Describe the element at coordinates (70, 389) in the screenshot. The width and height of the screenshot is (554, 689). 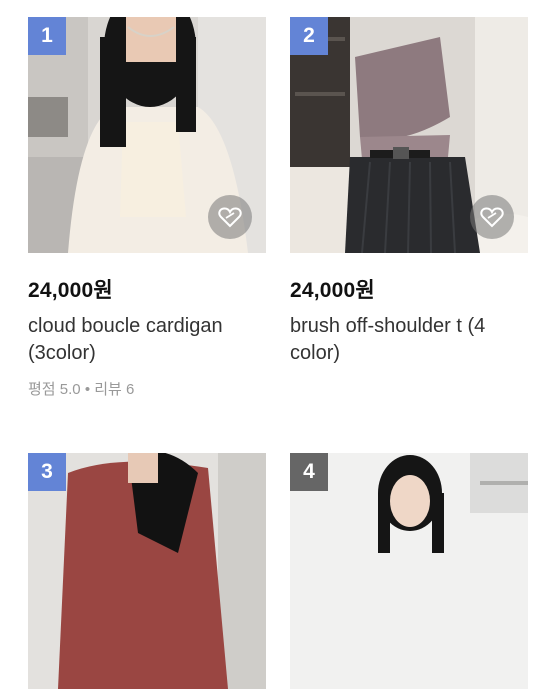
I see `rating-value: 5.0` at that location.